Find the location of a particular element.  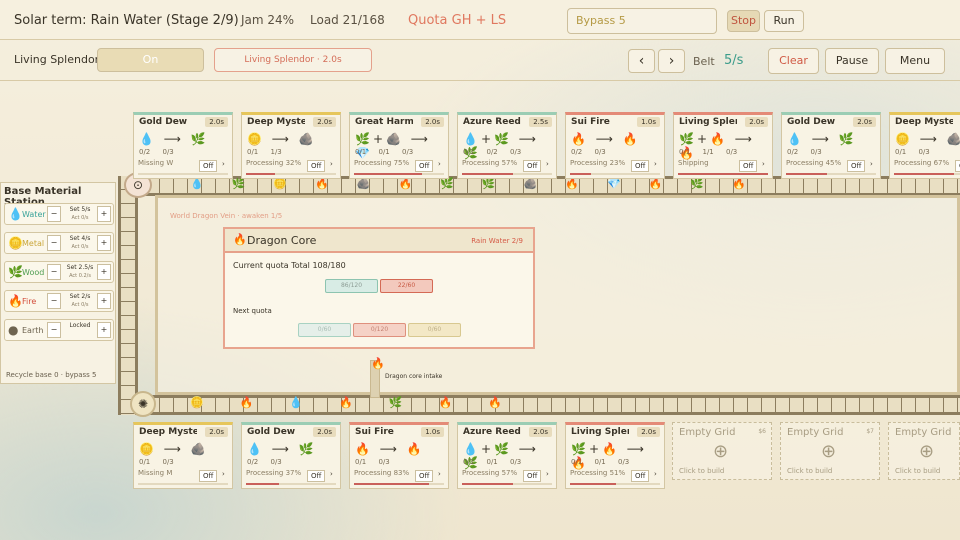

input-count: 0/1 is located at coordinates (145, 462).